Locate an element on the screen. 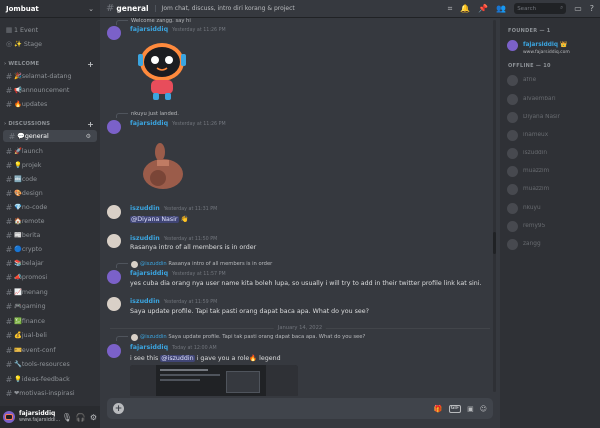  channel-updates: # 🔥updates is located at coordinates (50, 104).